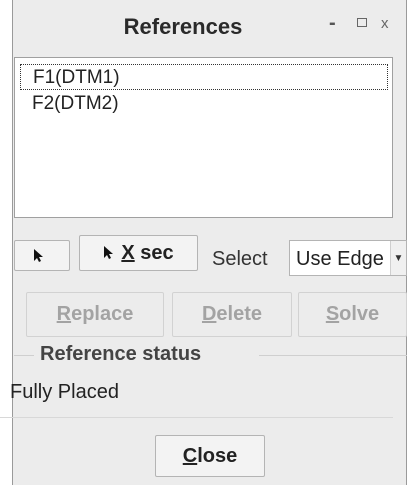 The image size is (407, 485). Describe the element at coordinates (204, 104) in the screenshot. I see `reference-item: F2(DTM2)` at that location.